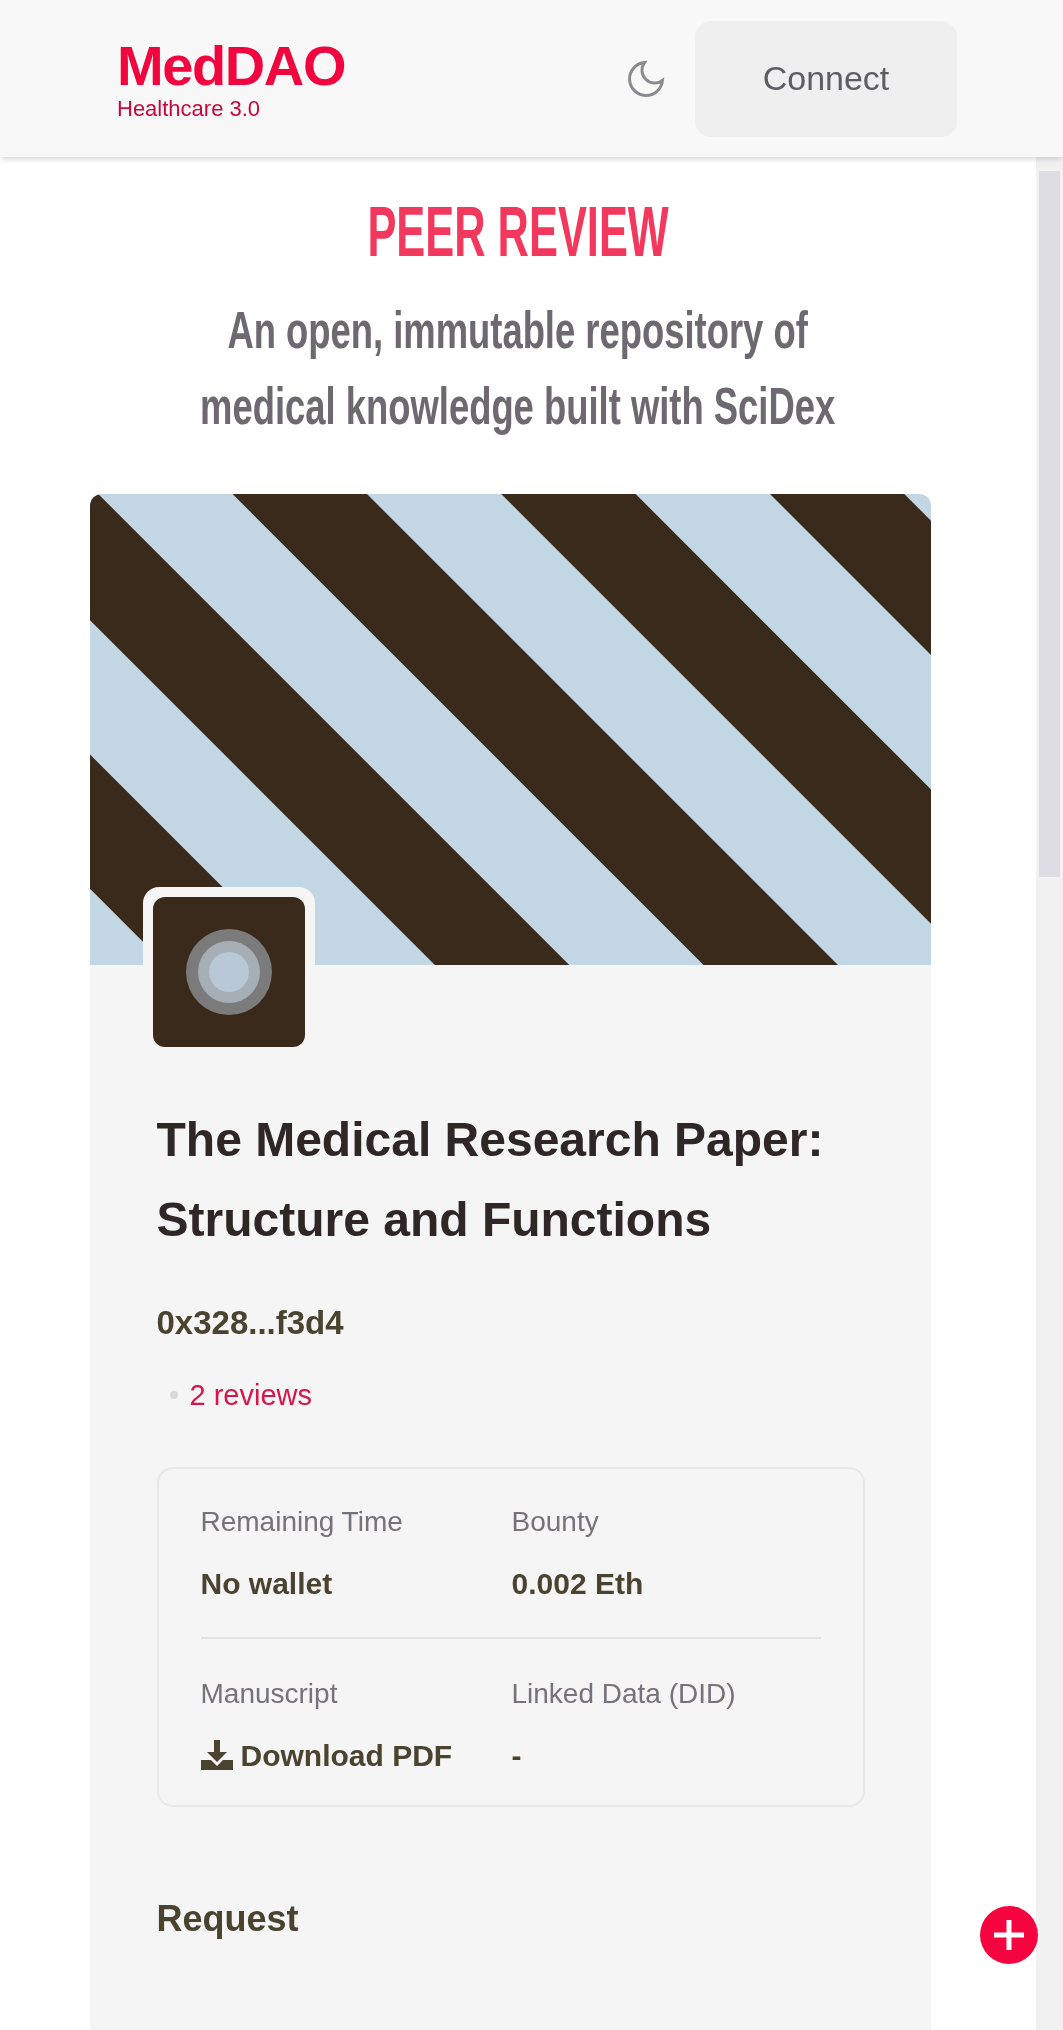 Image resolution: width=1063 pixels, height=2030 pixels. I want to click on author-address: 0x328...f3d4, so click(510, 1323).